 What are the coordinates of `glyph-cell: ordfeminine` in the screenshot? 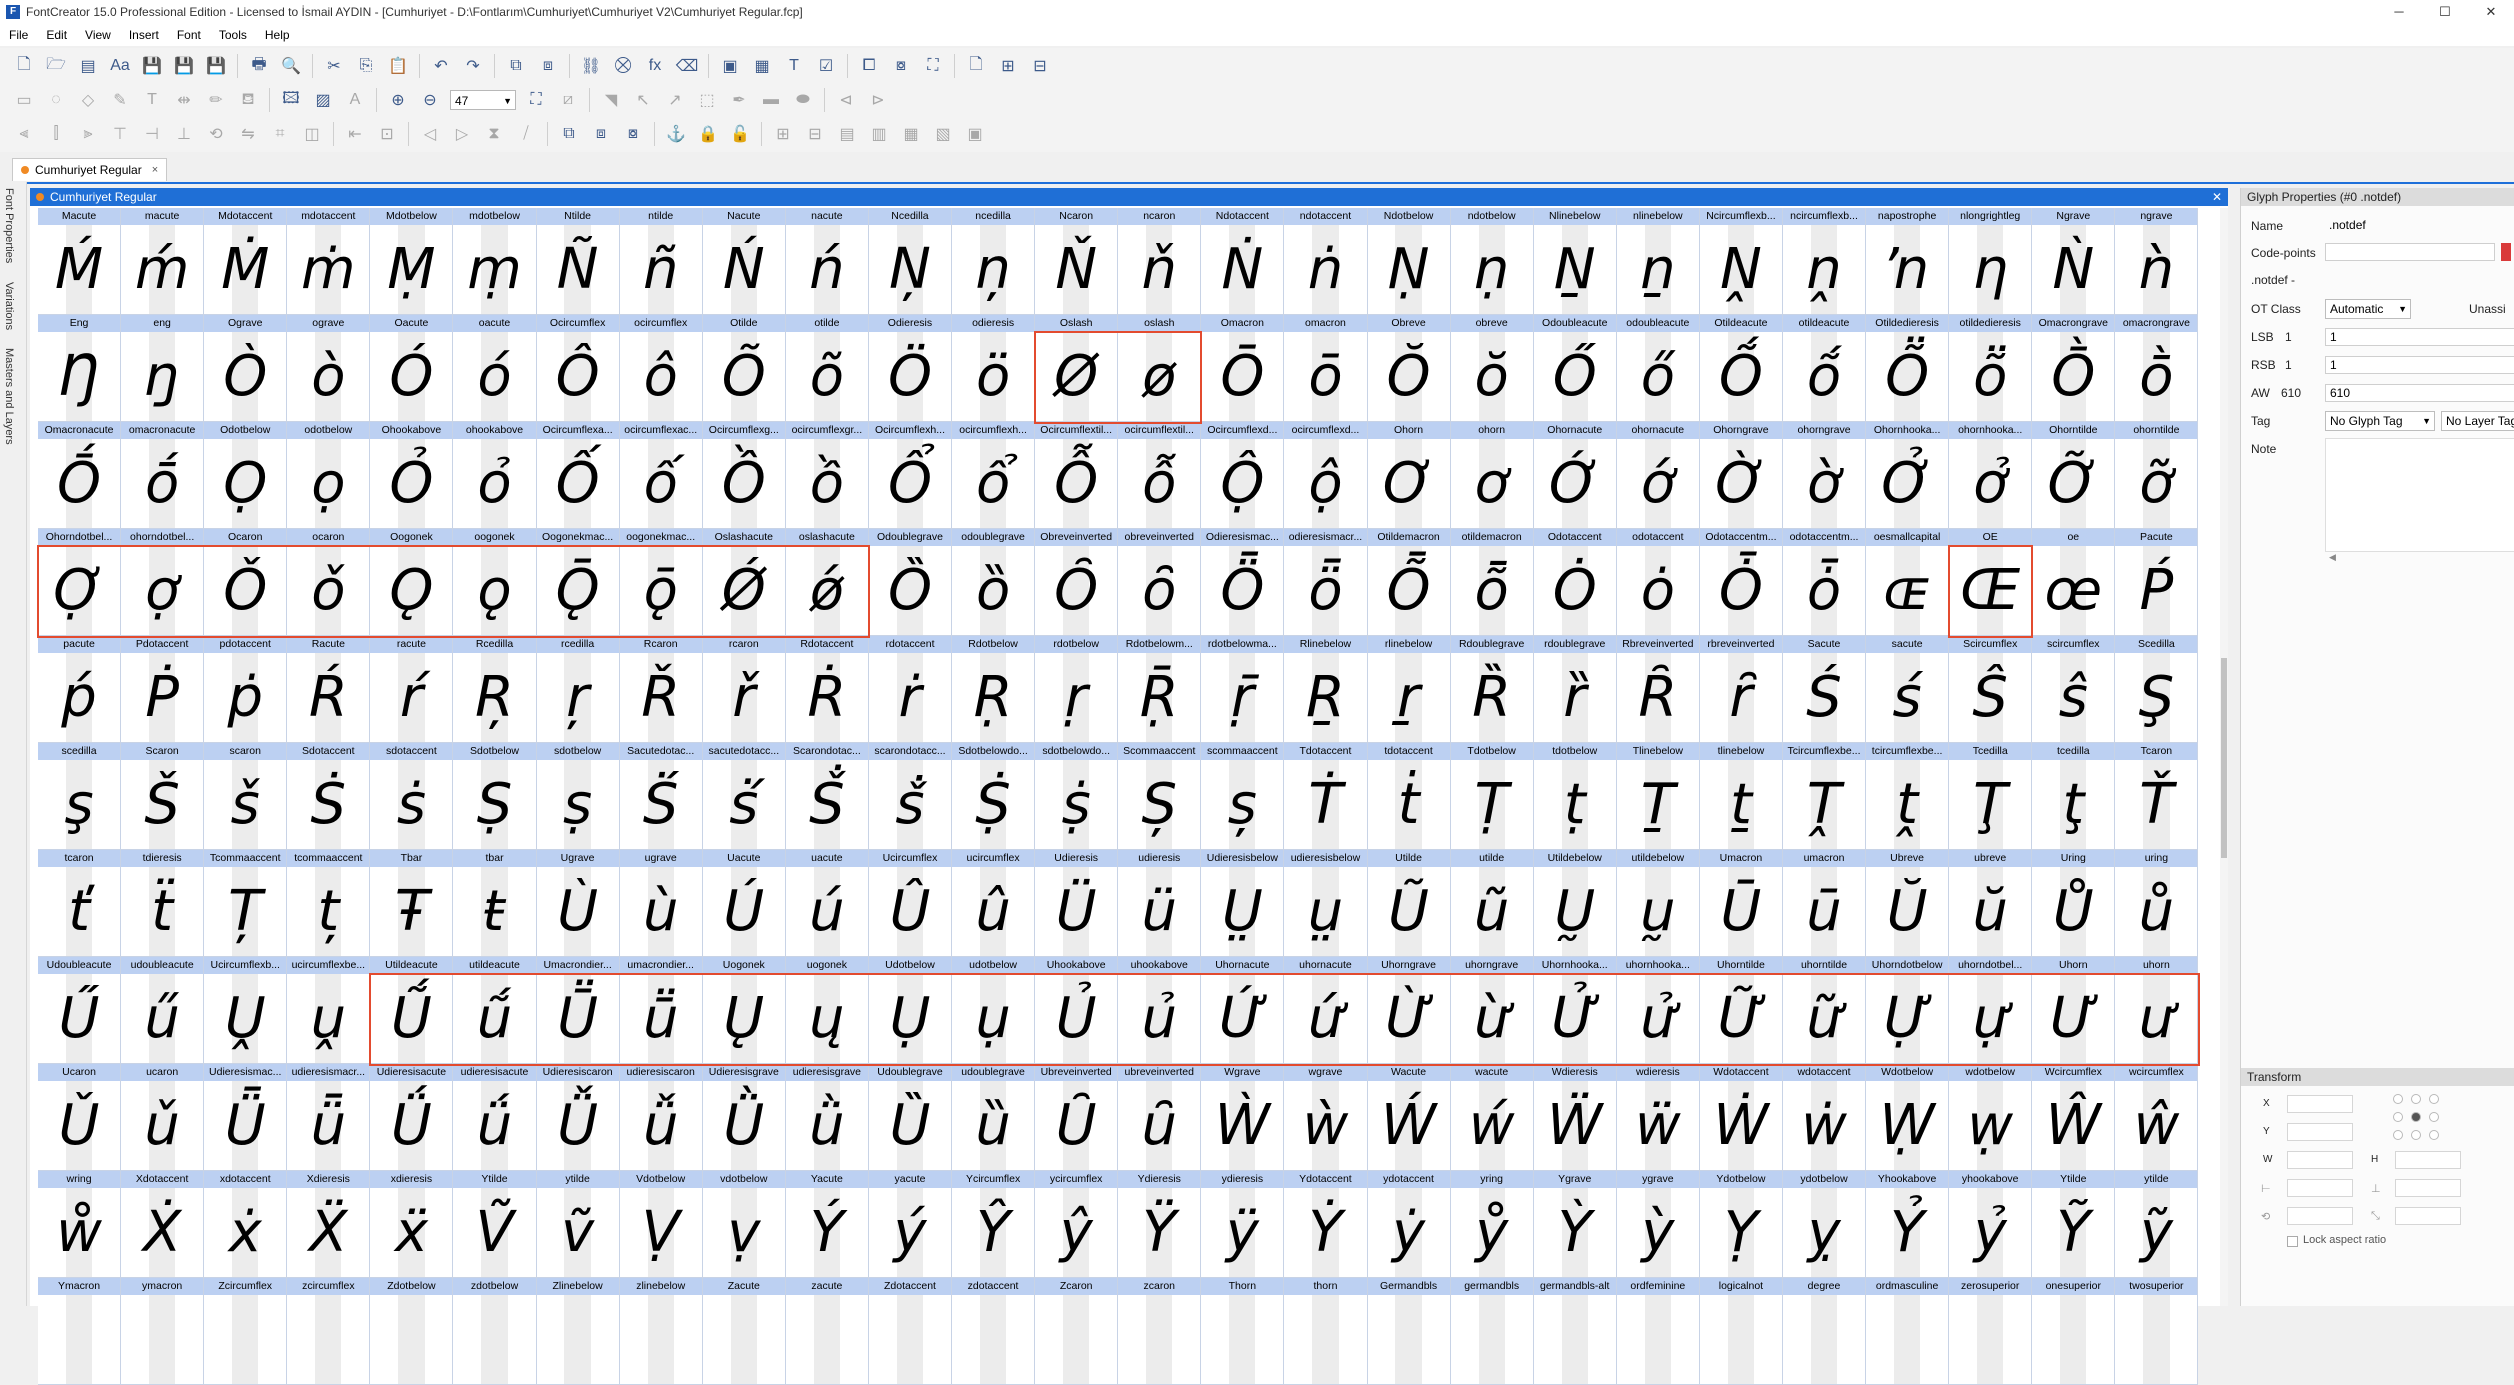 It's located at (1658, 1331).